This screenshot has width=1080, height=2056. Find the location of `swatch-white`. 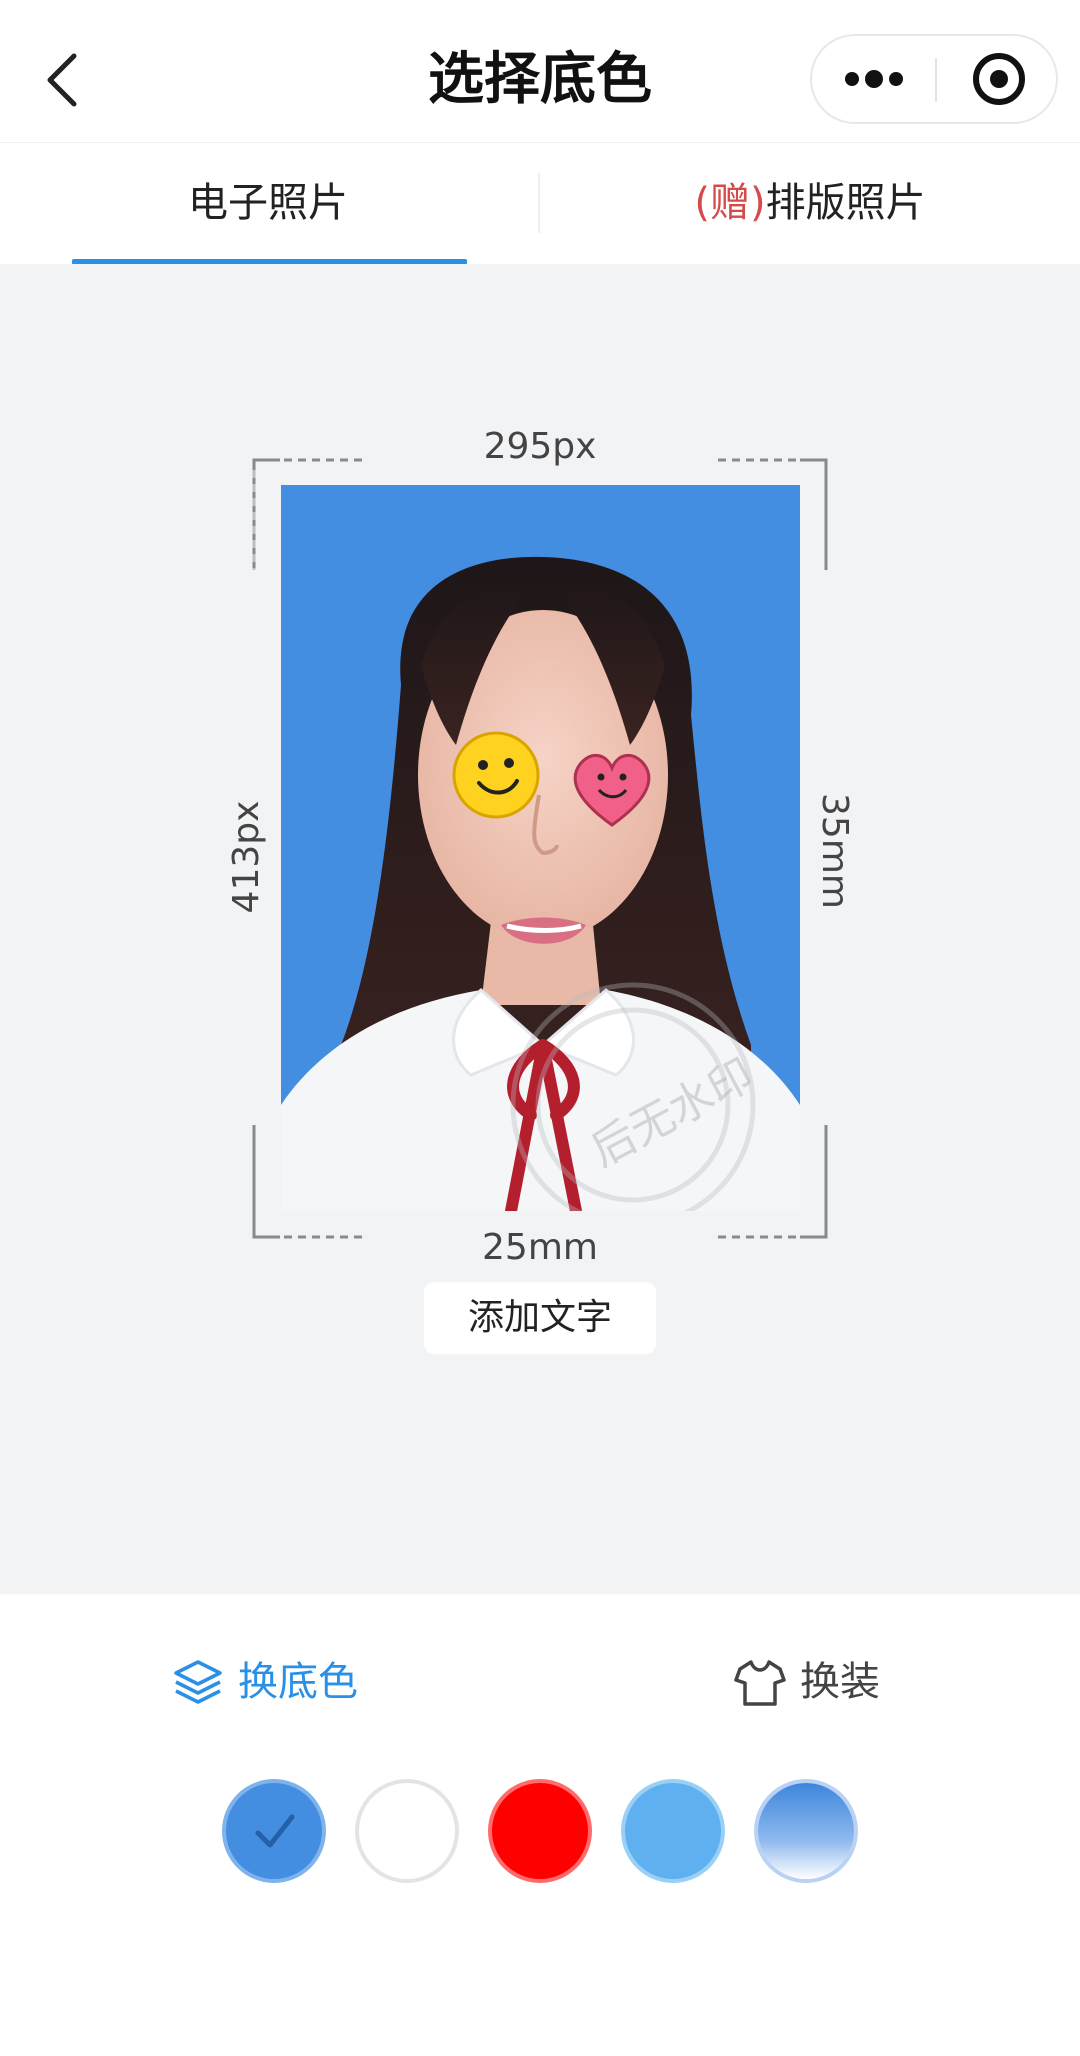

swatch-white is located at coordinates (407, 1831).